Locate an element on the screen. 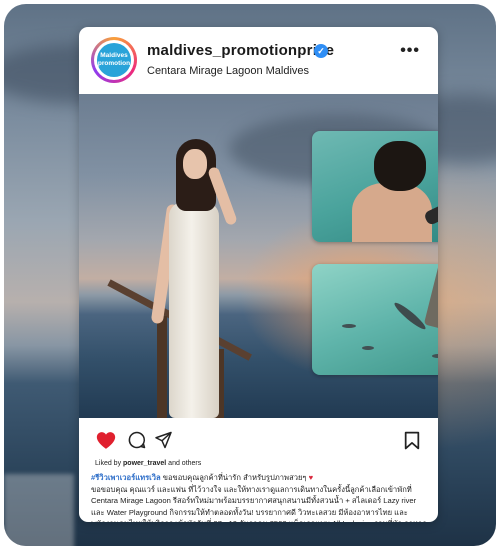 The image size is (500, 550). inset-pole is located at coordinates (430, 297).